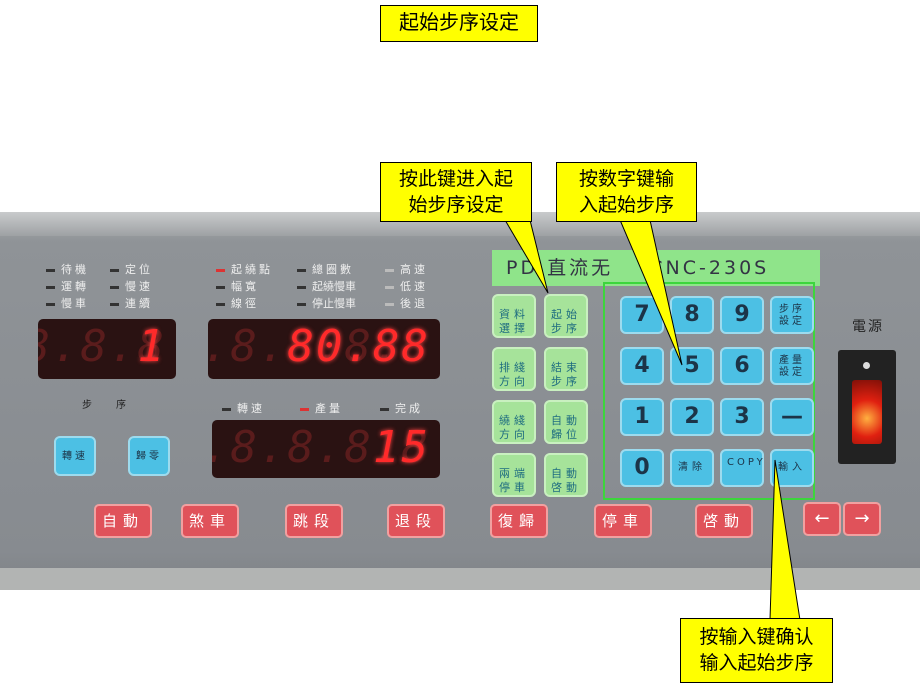 The height and width of the screenshot is (690, 920). Describe the element at coordinates (626, 179) in the screenshot. I see `callout-line: 按数字键输` at that location.